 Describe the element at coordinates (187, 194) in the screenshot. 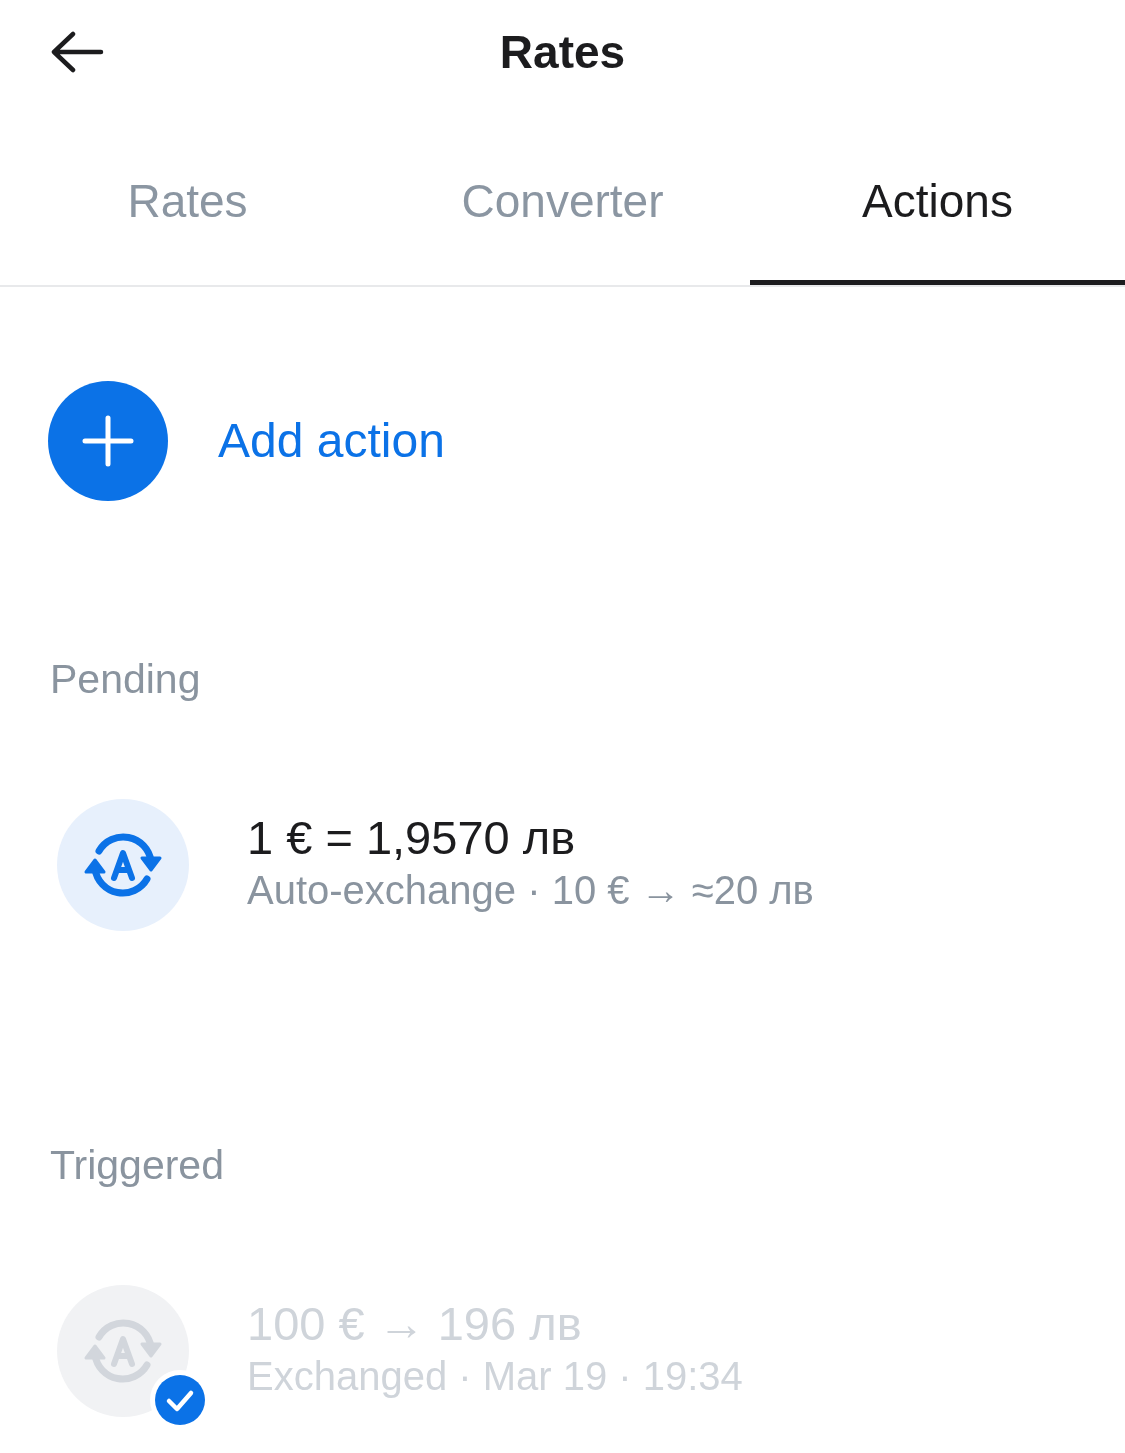

I see `tab: Rates` at that location.